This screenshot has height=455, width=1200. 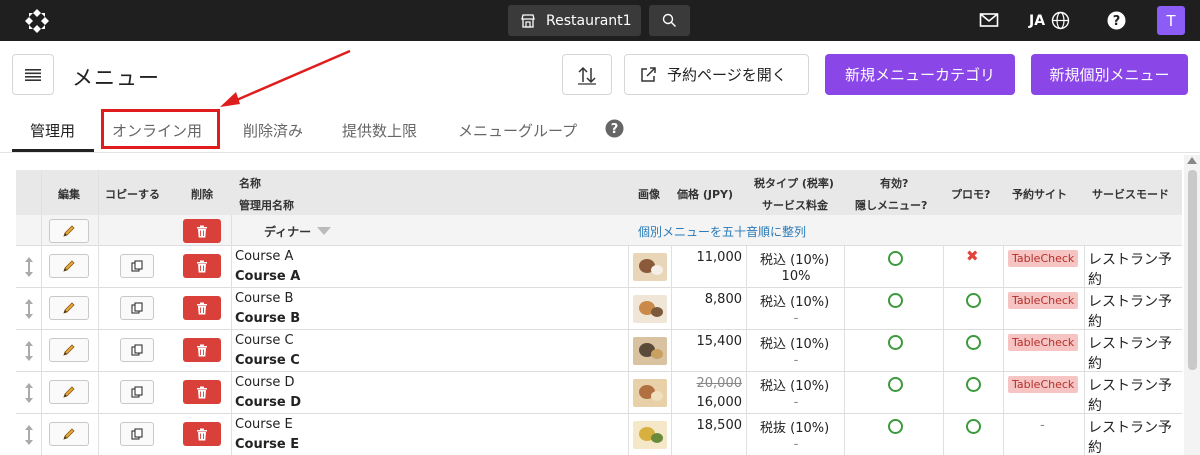 I want to click on header-delete: 削除, so click(x=202, y=194).